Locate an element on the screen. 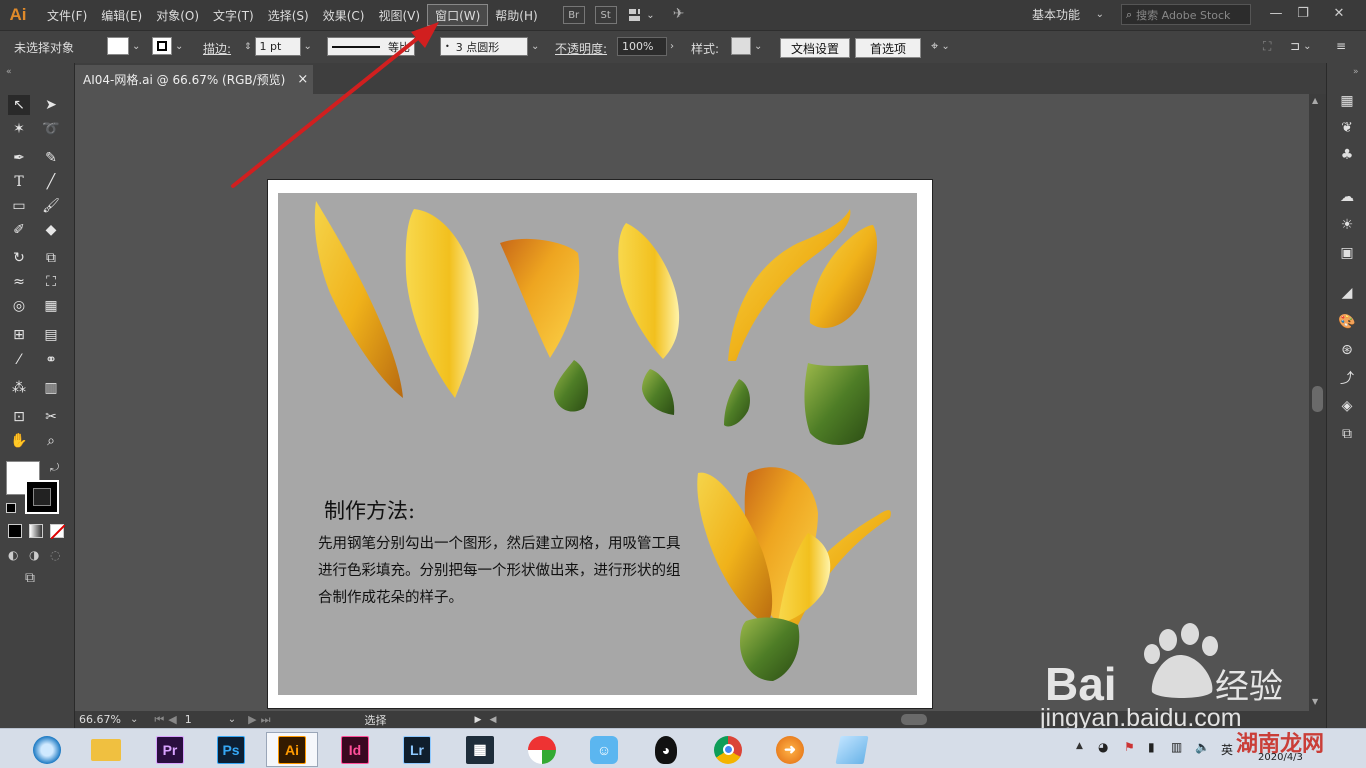  scroll-up-icon: ▲ is located at coordinates (1315, 100).